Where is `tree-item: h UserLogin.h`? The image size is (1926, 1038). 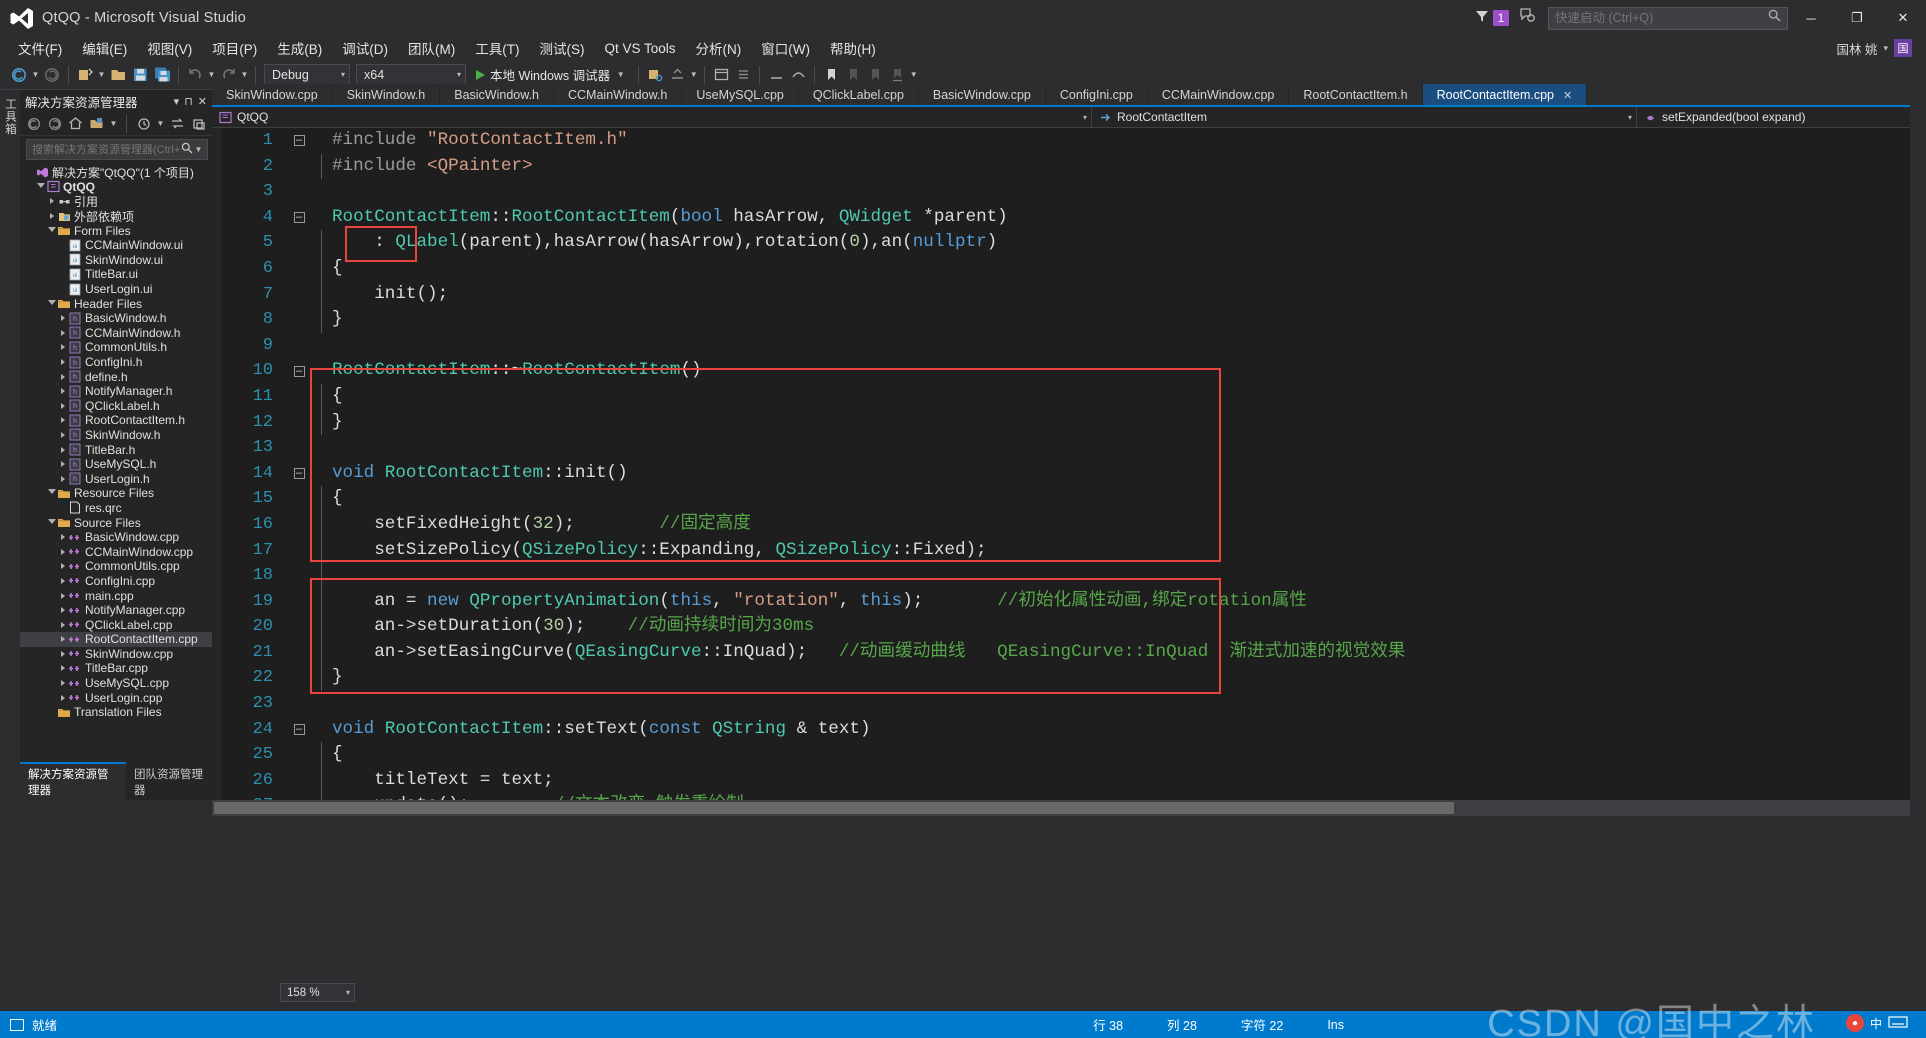
tree-item: h UserLogin.h is located at coordinates (116, 478).